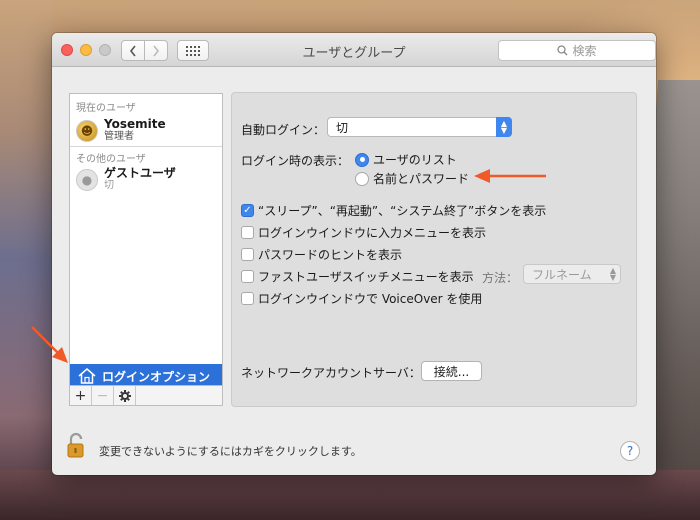 This screenshot has width=700, height=520. Describe the element at coordinates (402, 211) in the screenshot. I see `checkbox-label: “スリープ”、“再起動”、“システム終了”ボタンを表示` at that location.